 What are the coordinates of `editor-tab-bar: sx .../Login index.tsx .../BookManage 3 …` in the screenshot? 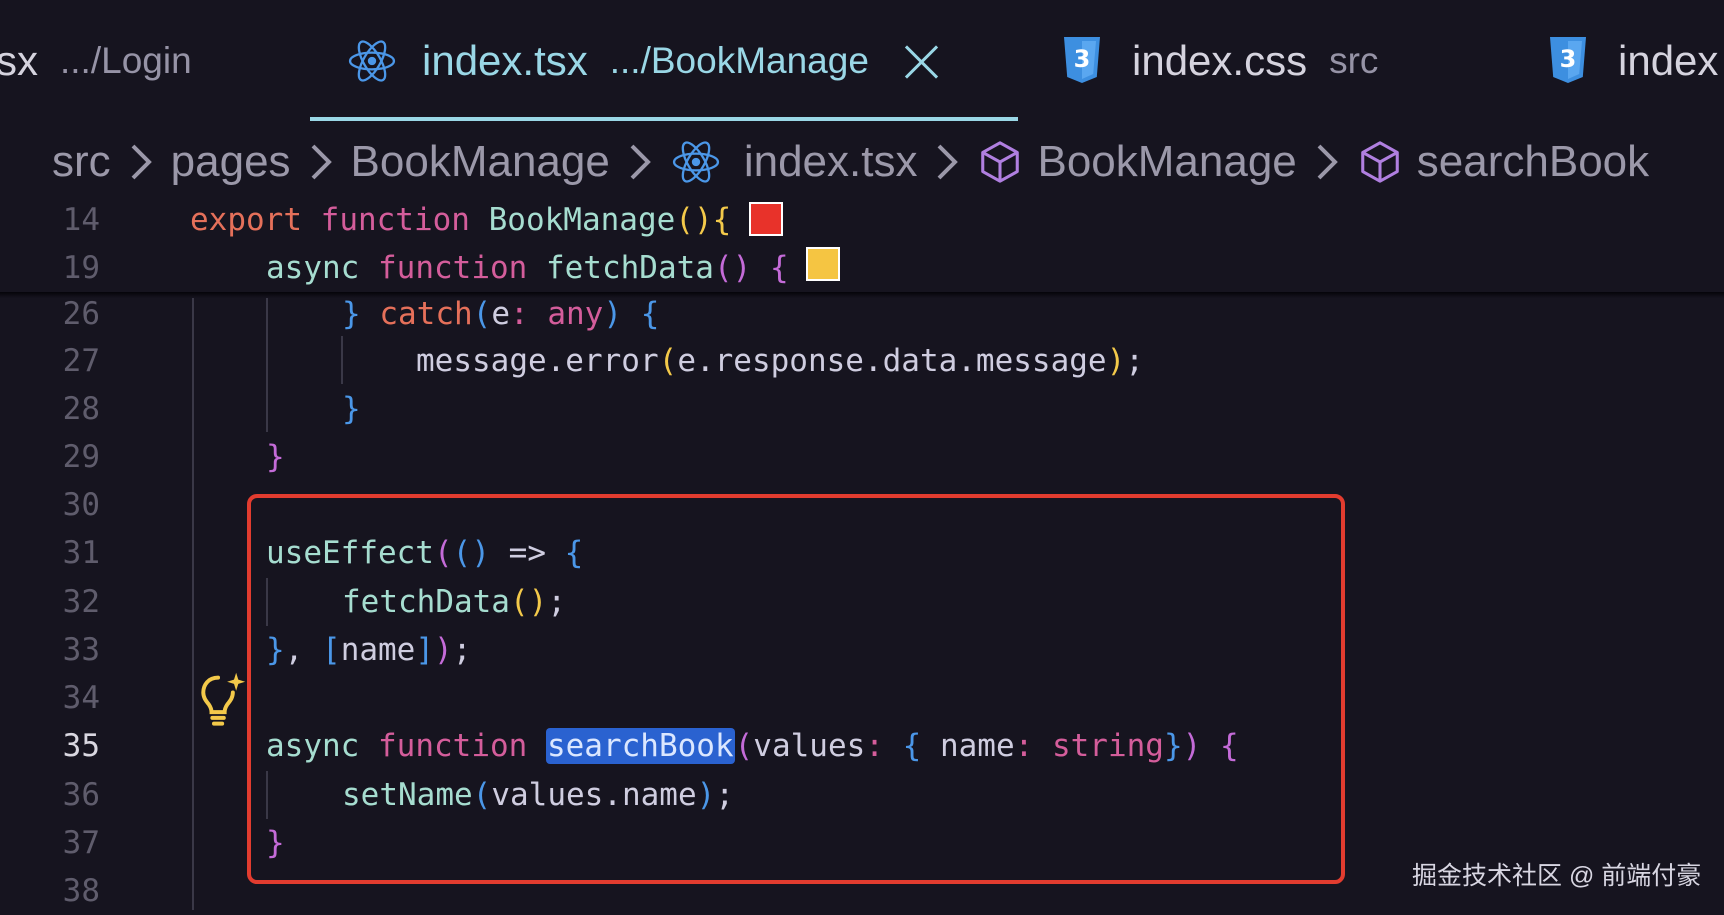 It's located at (862, 61).